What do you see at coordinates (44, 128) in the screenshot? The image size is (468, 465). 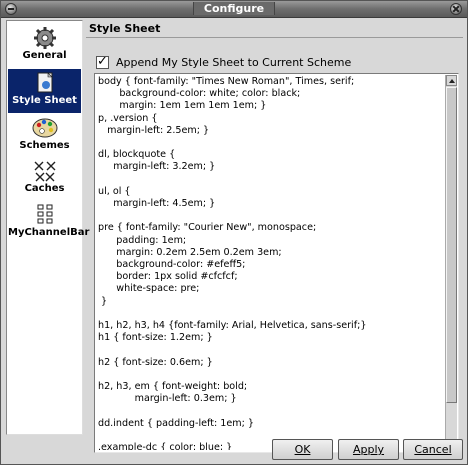 I see `palette-icon` at bounding box center [44, 128].